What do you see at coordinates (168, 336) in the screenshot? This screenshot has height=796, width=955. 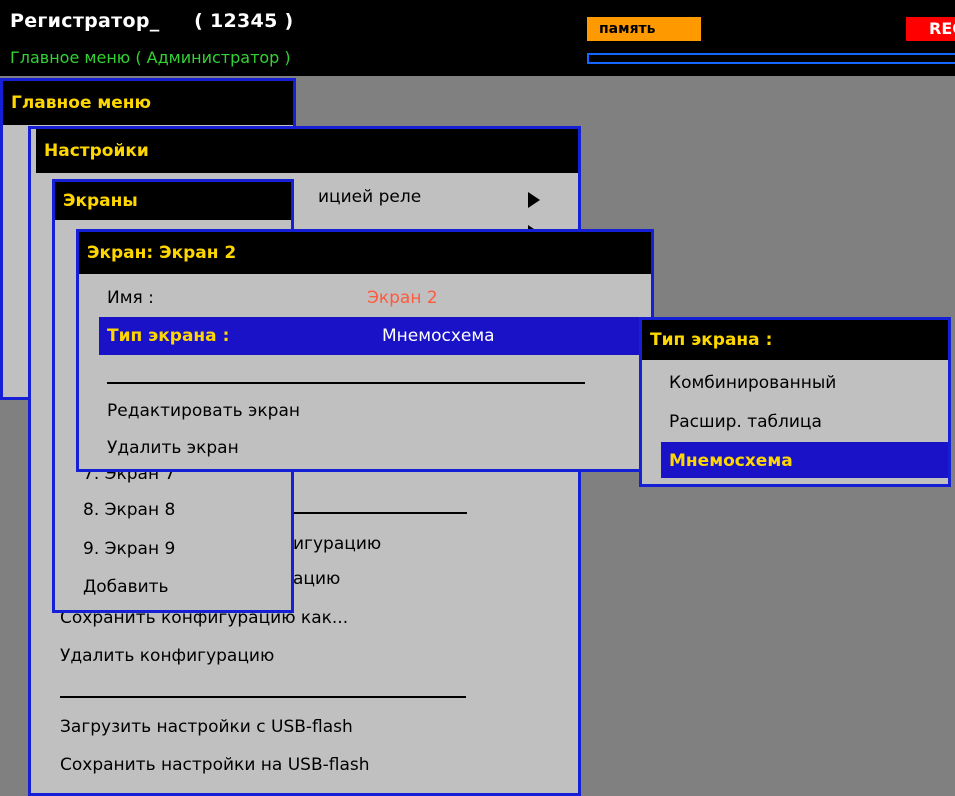 I see `screen-type-label: Тип экрана :` at bounding box center [168, 336].